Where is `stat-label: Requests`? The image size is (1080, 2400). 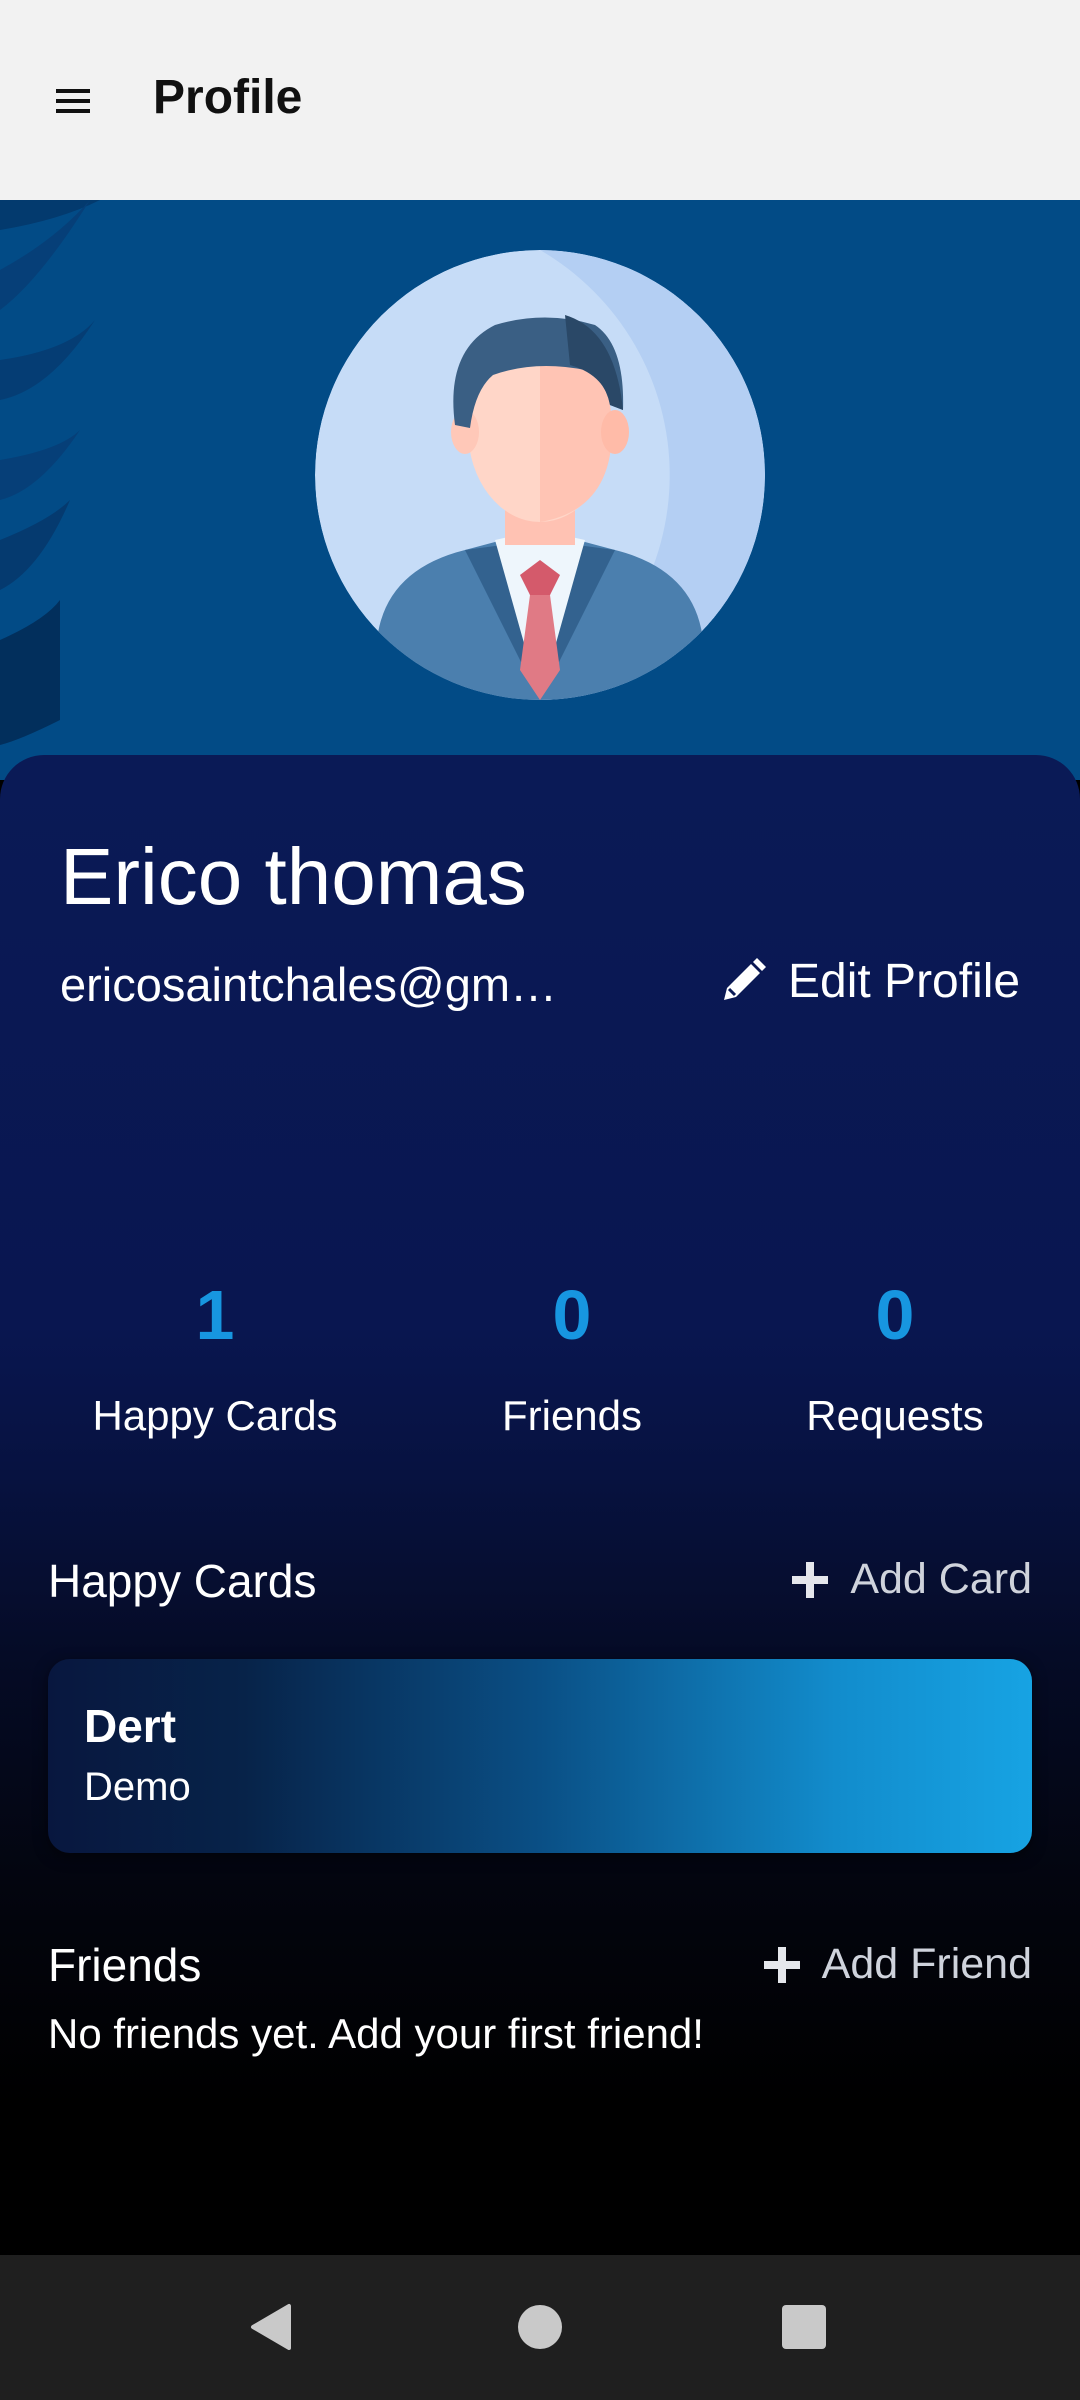
stat-label: Requests is located at coordinates (895, 1415).